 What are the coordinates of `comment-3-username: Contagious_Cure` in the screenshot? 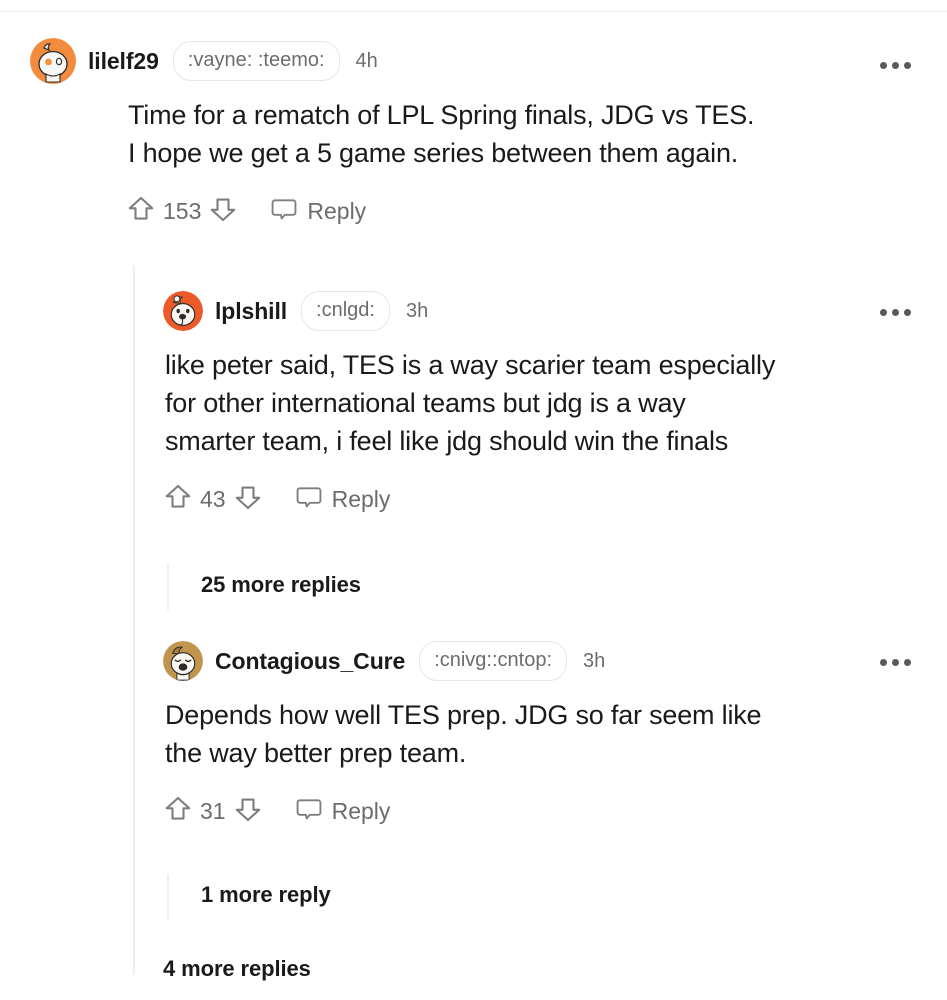 It's located at (310, 661).